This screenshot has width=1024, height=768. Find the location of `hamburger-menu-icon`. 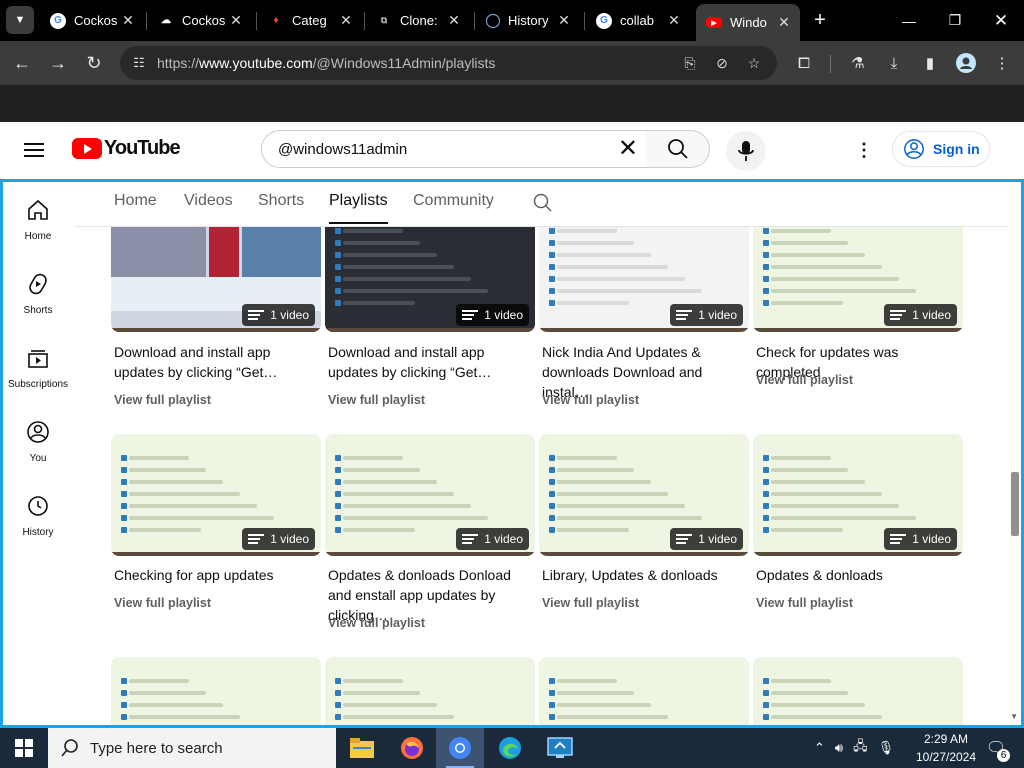

hamburger-menu-icon is located at coordinates (36, 150).